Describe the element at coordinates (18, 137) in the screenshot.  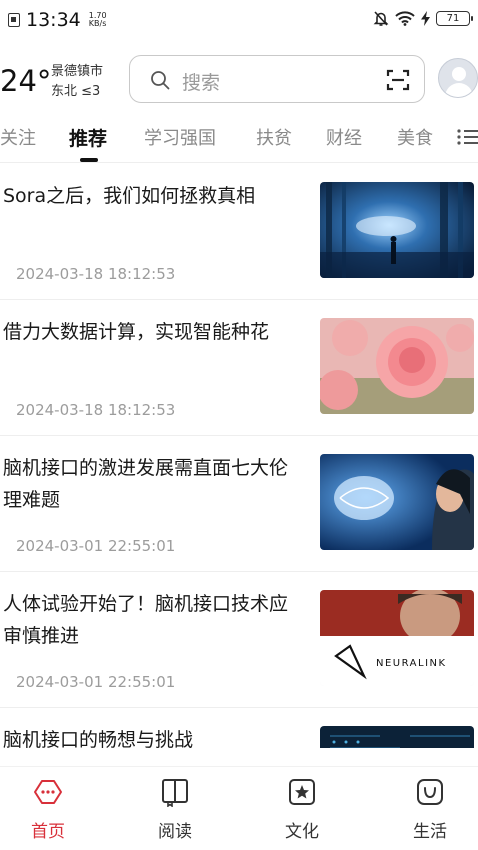
I see `tab-follow: 关注` at that location.